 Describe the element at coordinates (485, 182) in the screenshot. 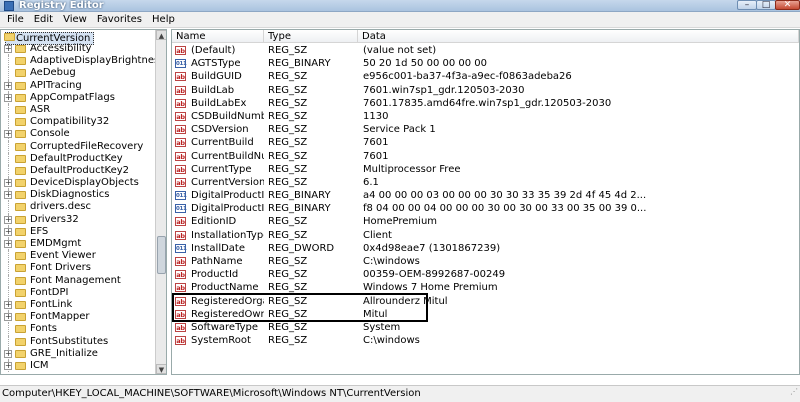

I see `table-row: ab CurrentVersion REG_SZ 6.1` at that location.